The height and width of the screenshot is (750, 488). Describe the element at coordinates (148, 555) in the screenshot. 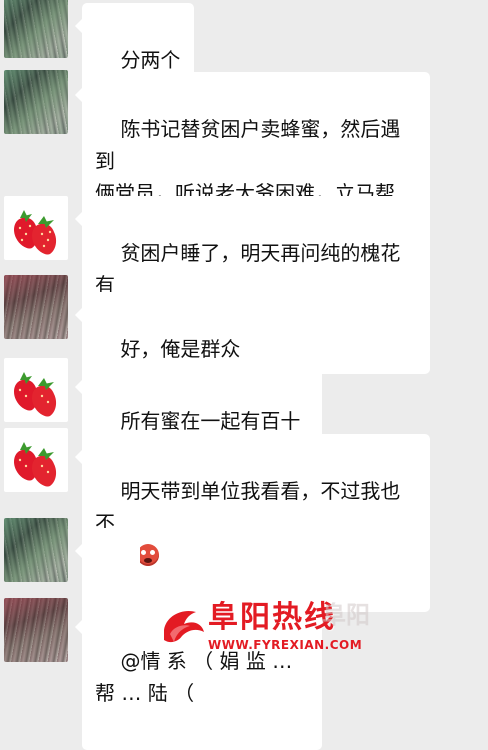

I see `angry-face-emoji` at that location.